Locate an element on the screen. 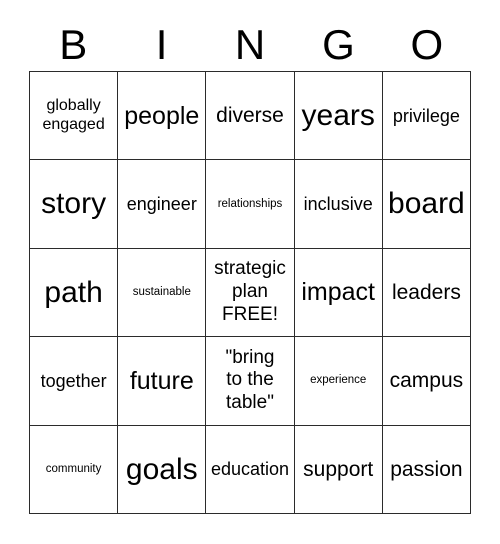 This screenshot has width=500, height=544. bingo-cell-label: engineer is located at coordinates (161, 204).